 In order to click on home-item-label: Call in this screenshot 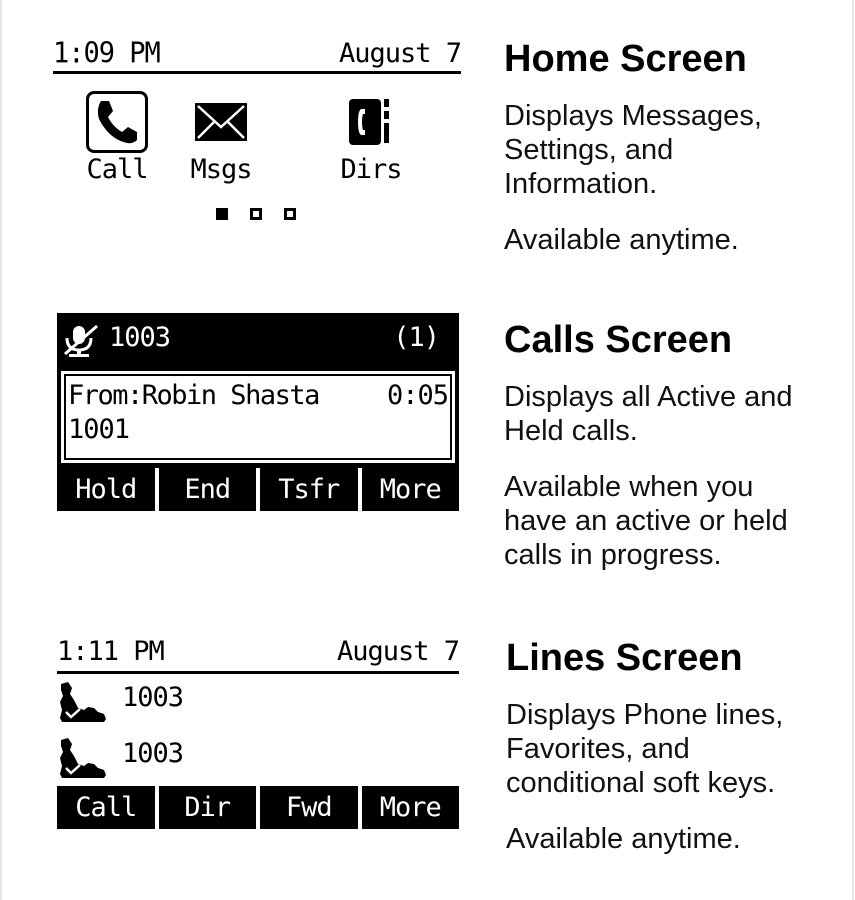, I will do `click(117, 169)`.